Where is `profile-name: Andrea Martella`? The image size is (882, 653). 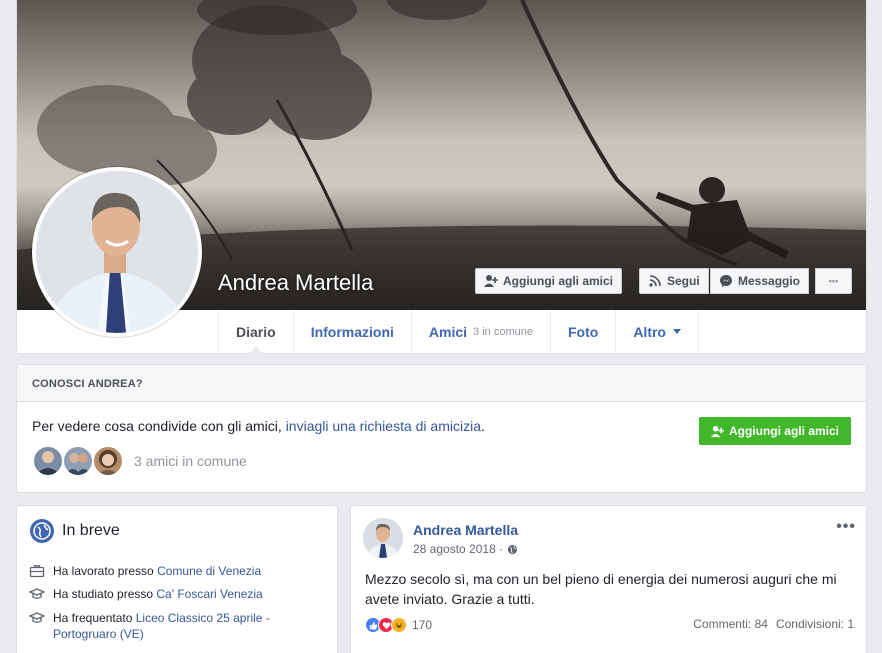 profile-name: Andrea Martella is located at coordinates (295, 283).